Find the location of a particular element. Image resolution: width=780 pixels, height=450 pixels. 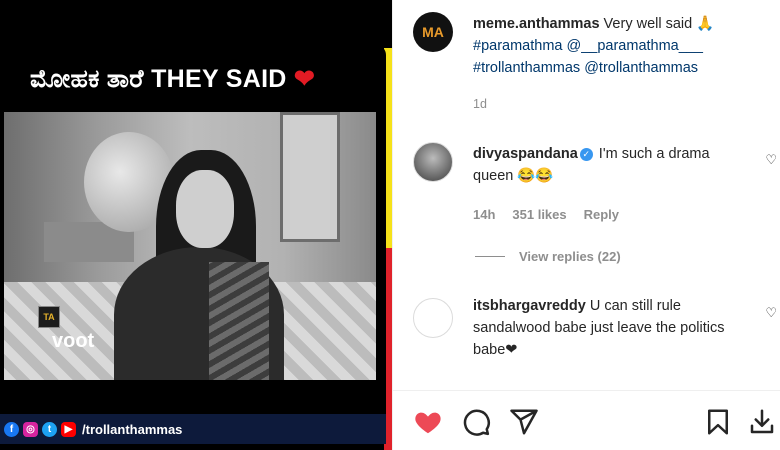

comment-meta: 14h 351 likes Reply is located at coordinates (546, 214).